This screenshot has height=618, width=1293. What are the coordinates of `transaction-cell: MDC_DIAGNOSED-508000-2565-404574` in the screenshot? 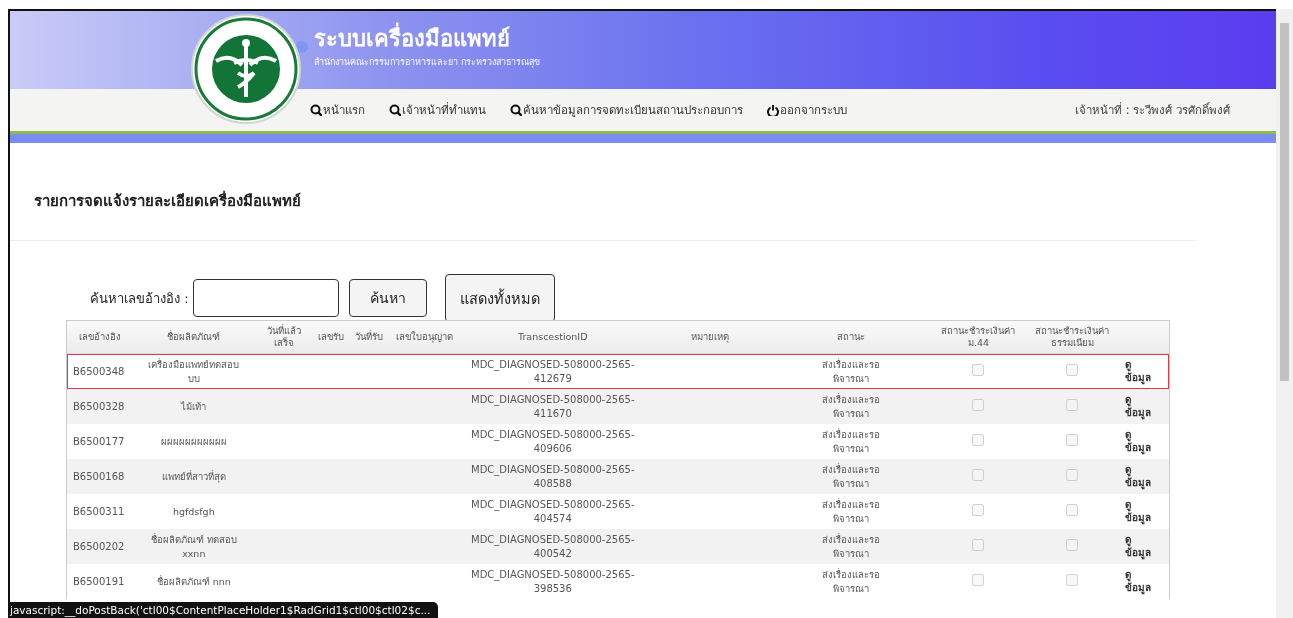 It's located at (553, 511).